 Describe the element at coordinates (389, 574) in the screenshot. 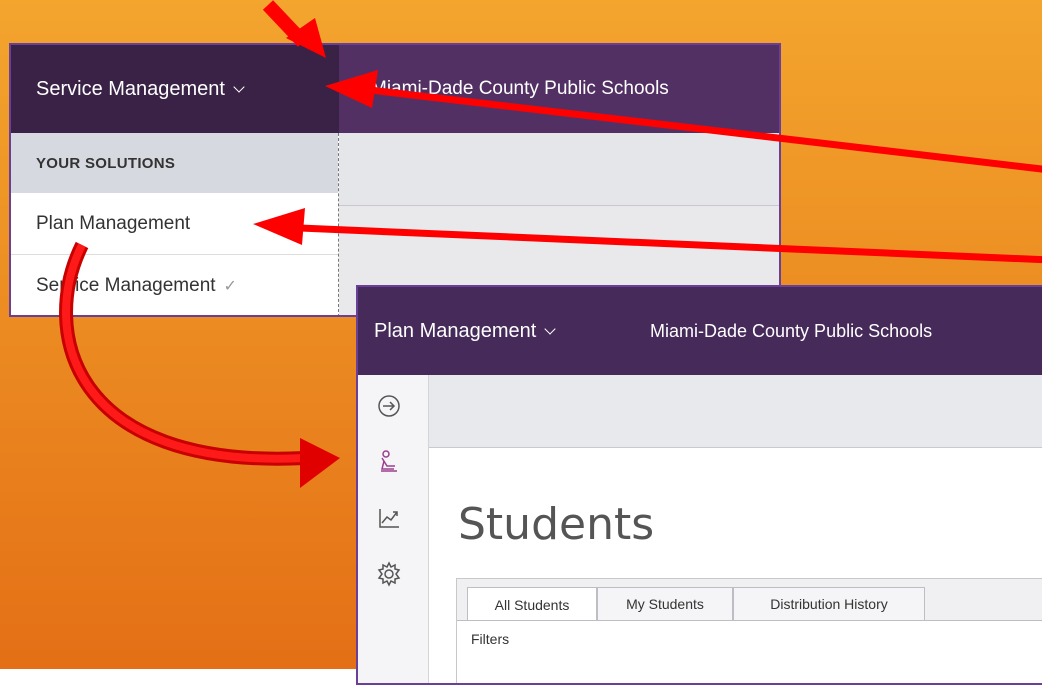

I see `gear-icon` at that location.